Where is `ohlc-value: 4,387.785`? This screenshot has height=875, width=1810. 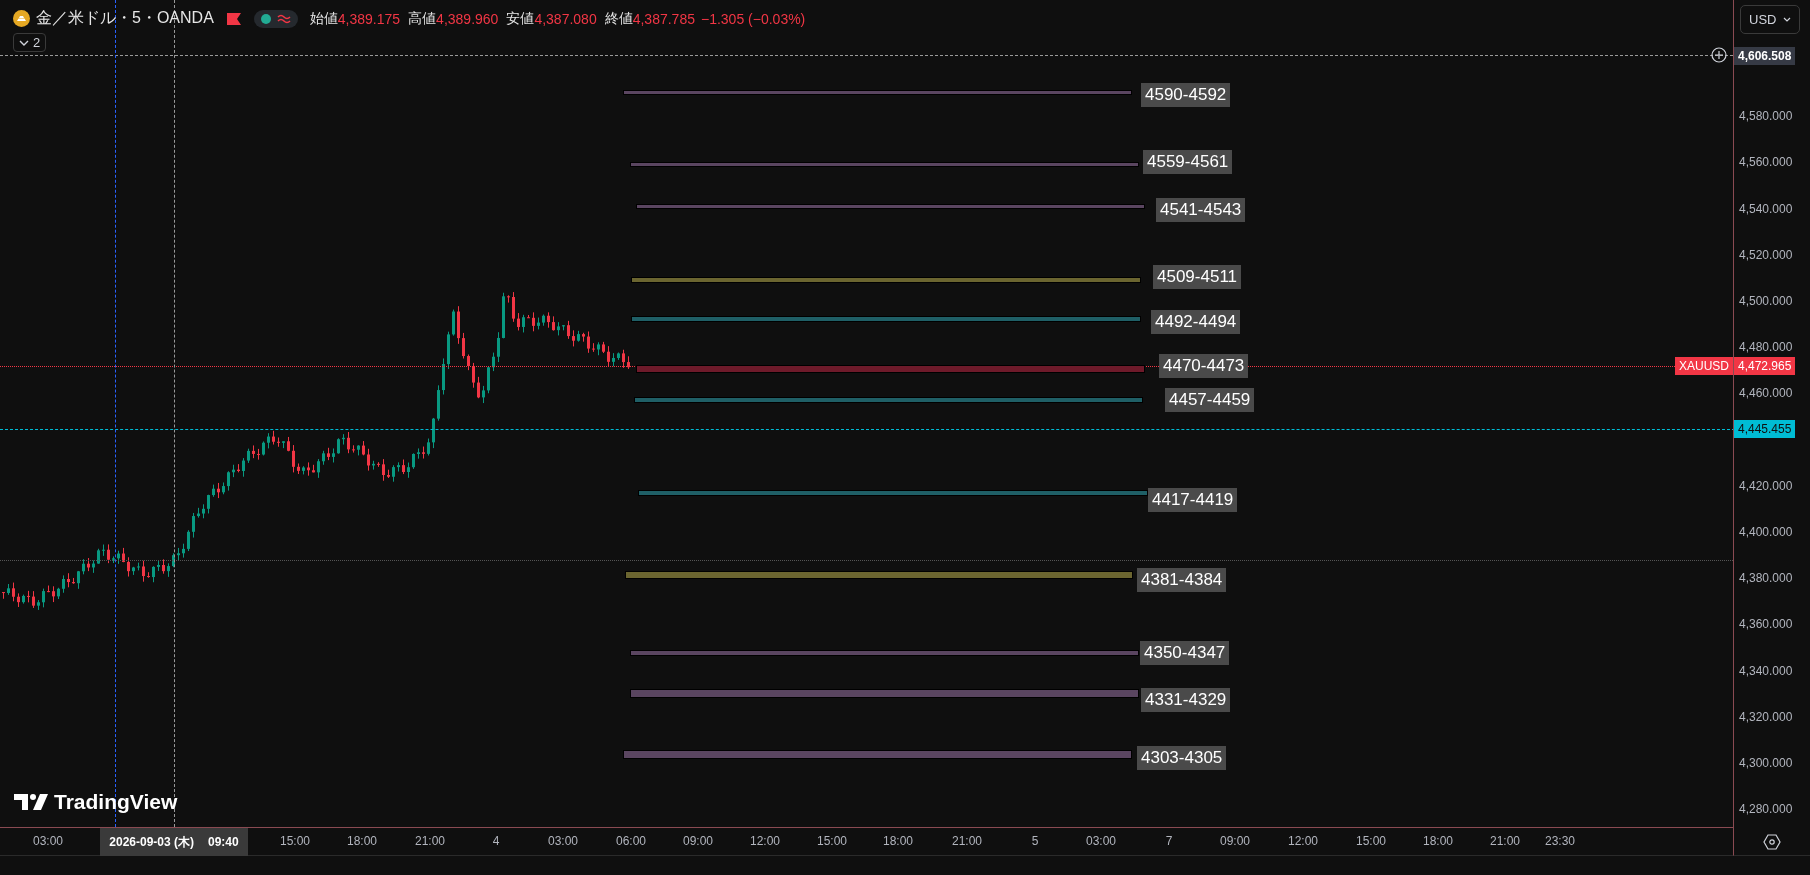 ohlc-value: 4,387.785 is located at coordinates (663, 18).